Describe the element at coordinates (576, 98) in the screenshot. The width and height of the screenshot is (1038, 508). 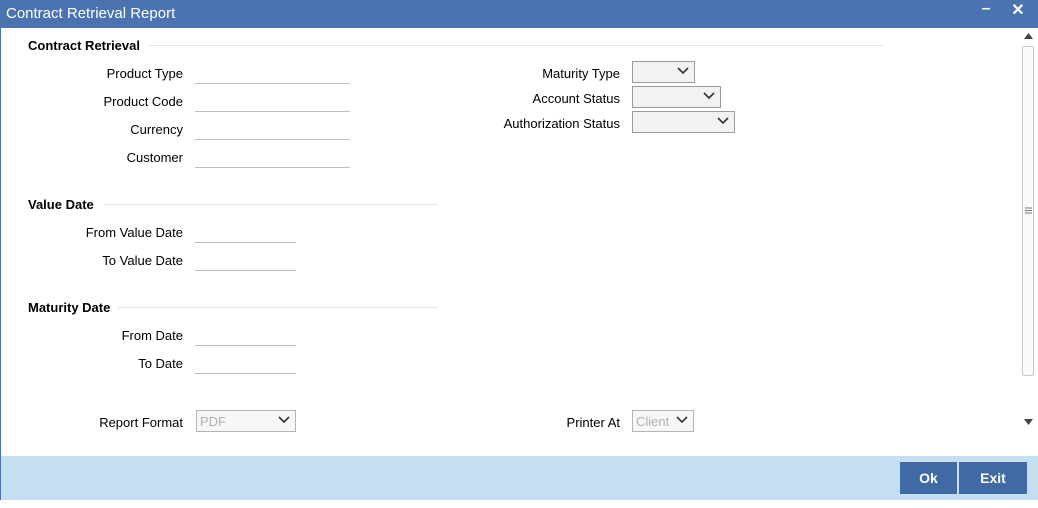
I see `account-status-label: Account Status` at that location.